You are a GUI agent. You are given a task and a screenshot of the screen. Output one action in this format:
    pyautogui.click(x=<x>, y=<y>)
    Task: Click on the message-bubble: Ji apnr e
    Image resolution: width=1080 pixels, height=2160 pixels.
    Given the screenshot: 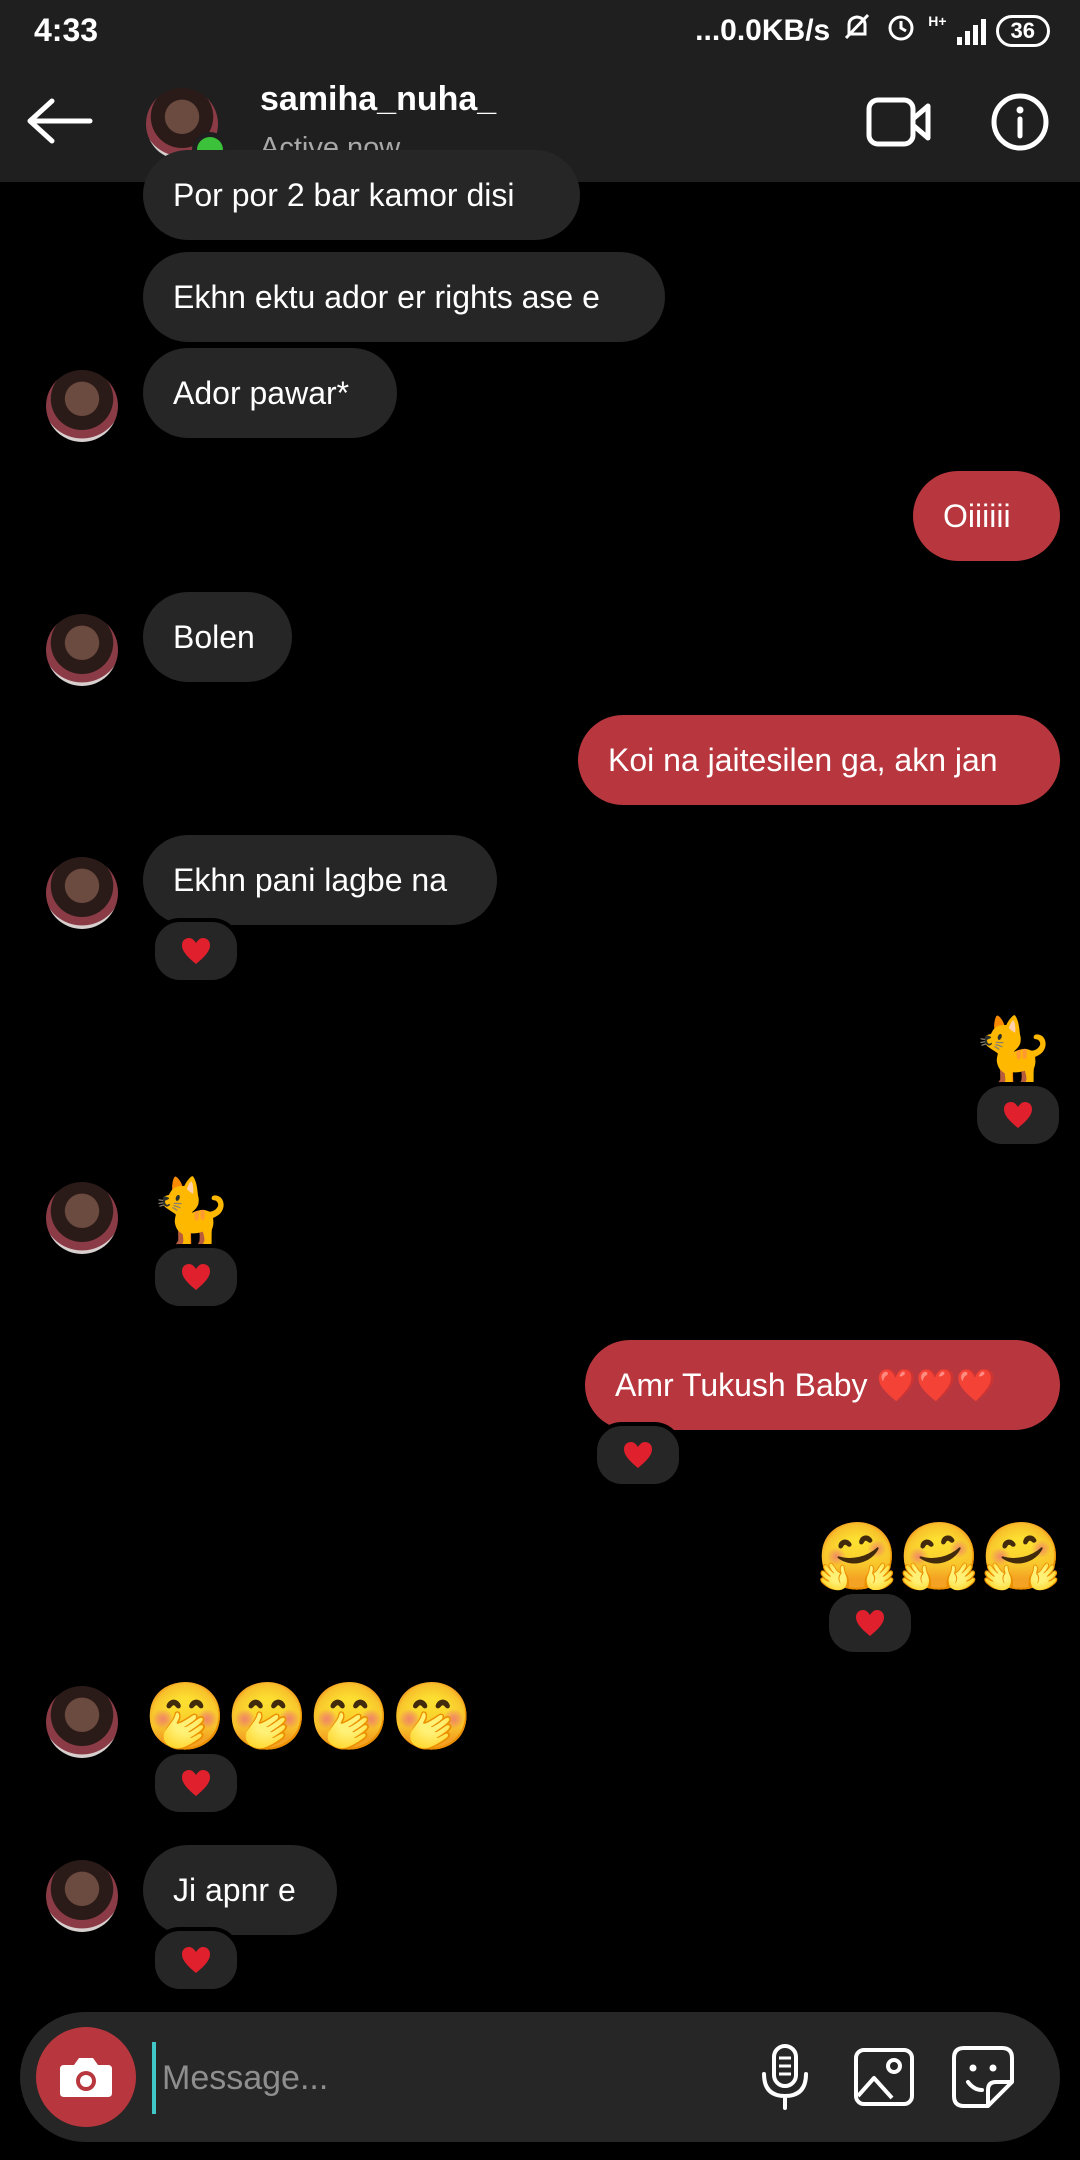 What is the action you would take?
    pyautogui.click(x=240, y=1890)
    